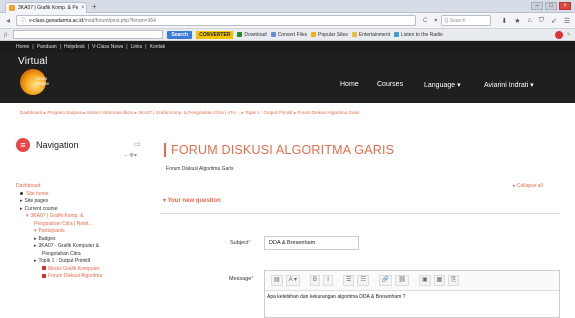 This screenshot has width=575, height=318. I want to click on logo-title: Virtual, so click(33, 61).